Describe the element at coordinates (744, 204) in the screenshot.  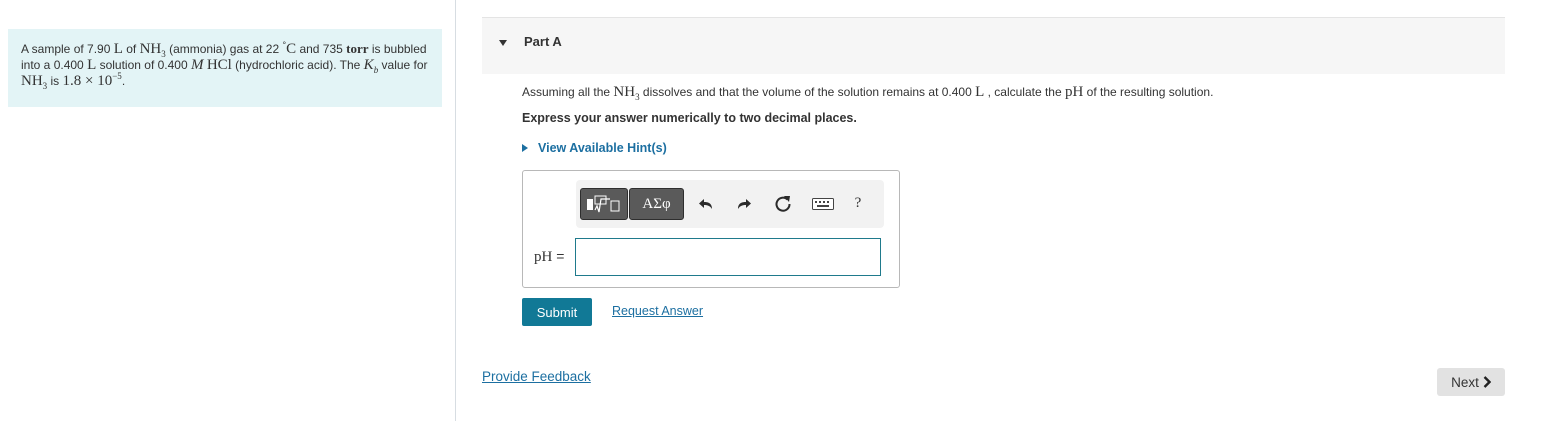
I see `redo-icon` at that location.